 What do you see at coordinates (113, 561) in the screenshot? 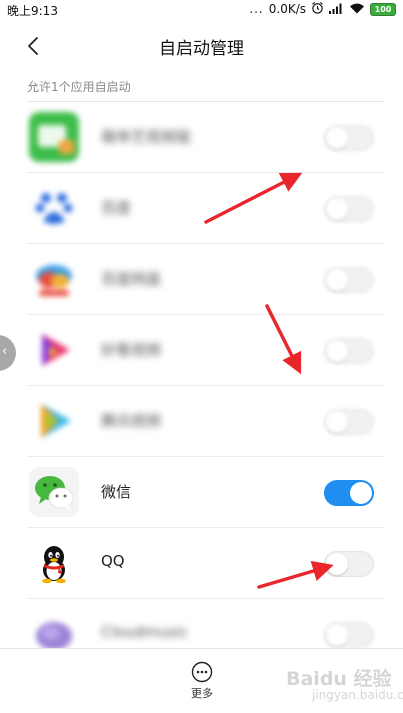
I see `app-name: QQ` at bounding box center [113, 561].